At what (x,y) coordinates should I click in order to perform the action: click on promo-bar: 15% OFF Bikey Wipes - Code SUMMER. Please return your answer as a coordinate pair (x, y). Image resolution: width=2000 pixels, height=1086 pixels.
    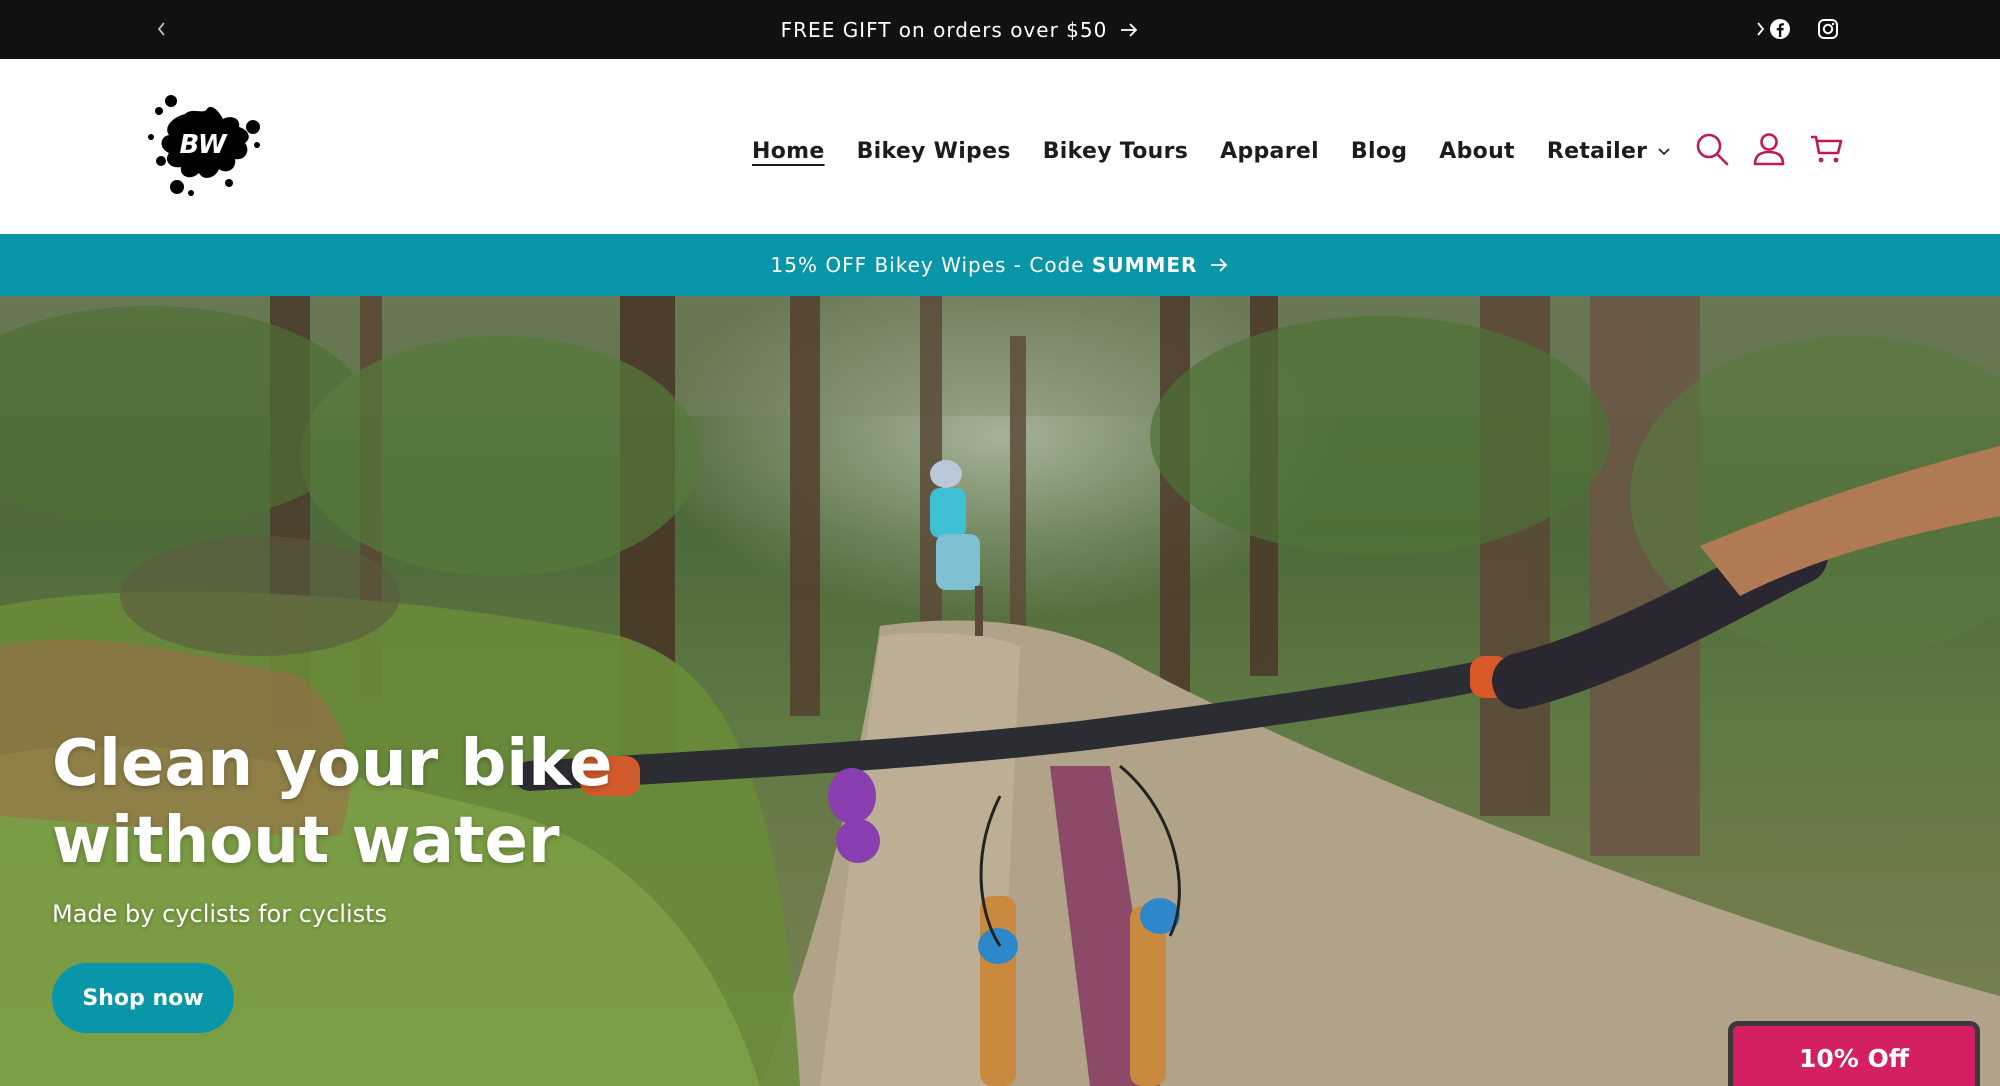
    Looking at the image, I should click on (1000, 265).